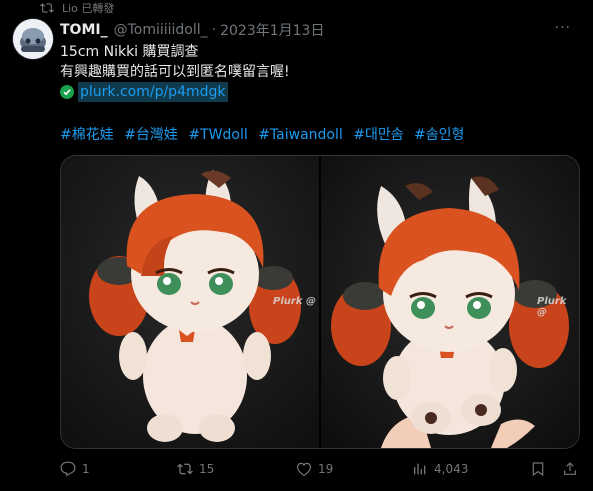 The width and height of the screenshot is (593, 491). Describe the element at coordinates (314, 469) in the screenshot. I see `like-button: 19` at that location.